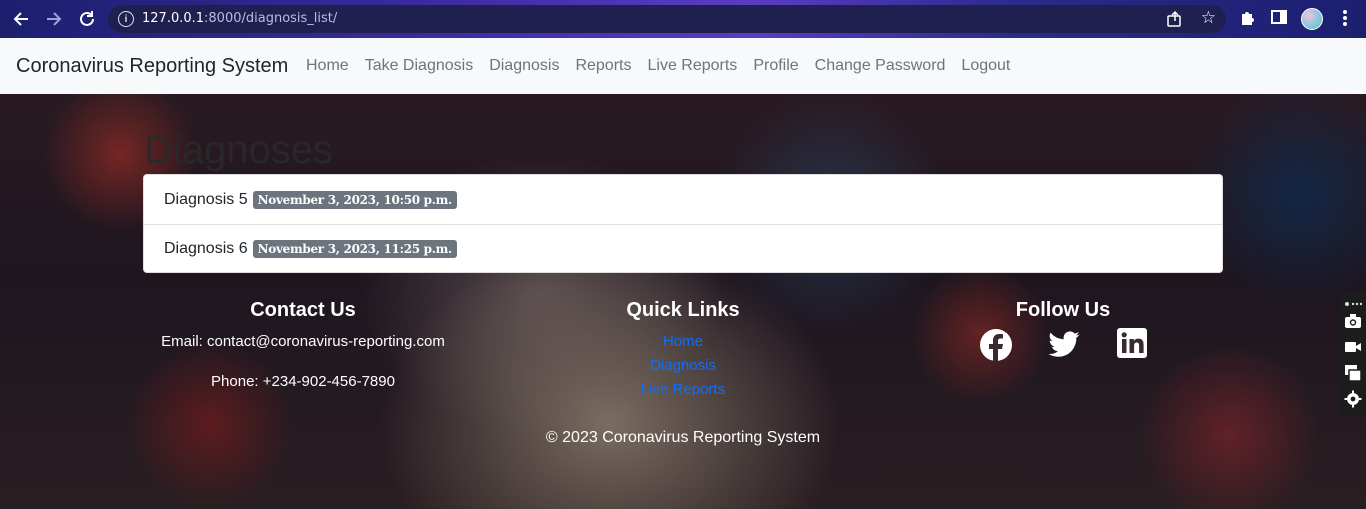  What do you see at coordinates (1063, 310) in the screenshot?
I see `follow-heading: Follow Us` at bounding box center [1063, 310].